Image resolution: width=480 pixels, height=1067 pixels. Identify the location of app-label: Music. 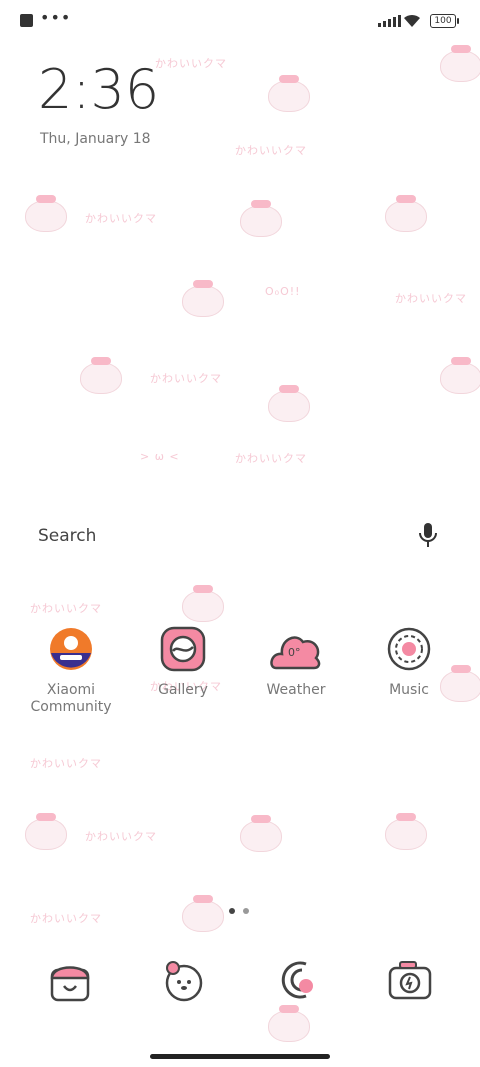
(409, 690).